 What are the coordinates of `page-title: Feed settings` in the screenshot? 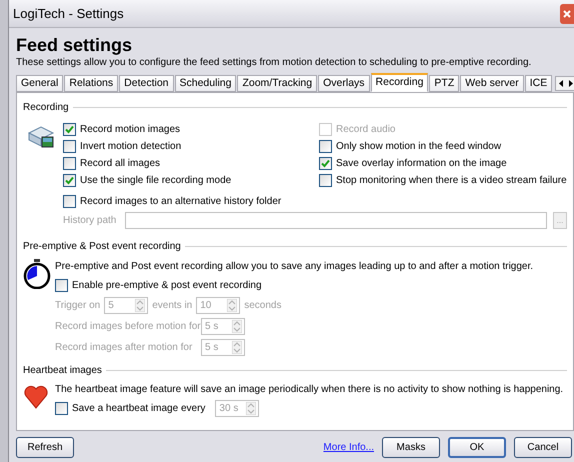 It's located at (75, 45).